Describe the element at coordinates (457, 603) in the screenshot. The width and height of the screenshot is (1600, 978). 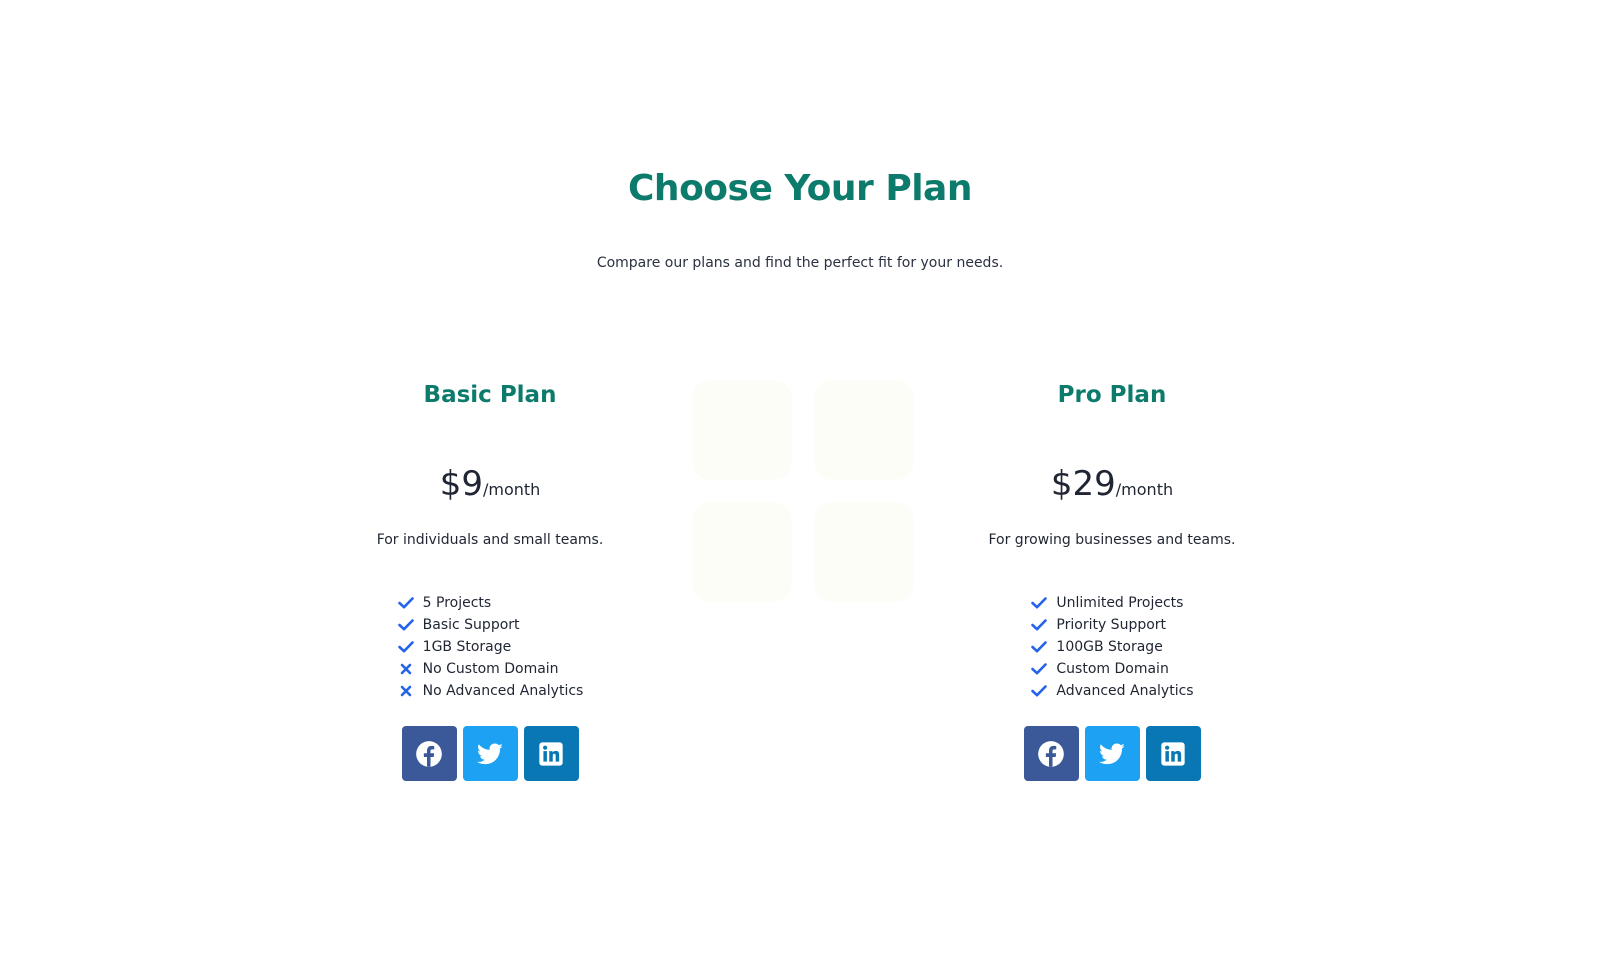
I see `feature-label: 5 Projects` at that location.